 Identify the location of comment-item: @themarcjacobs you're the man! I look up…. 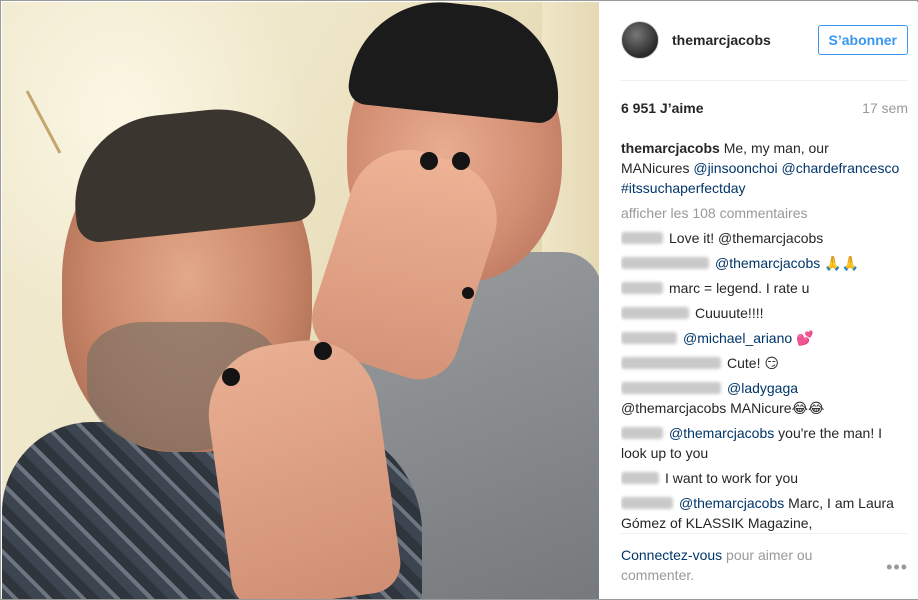
(761, 443).